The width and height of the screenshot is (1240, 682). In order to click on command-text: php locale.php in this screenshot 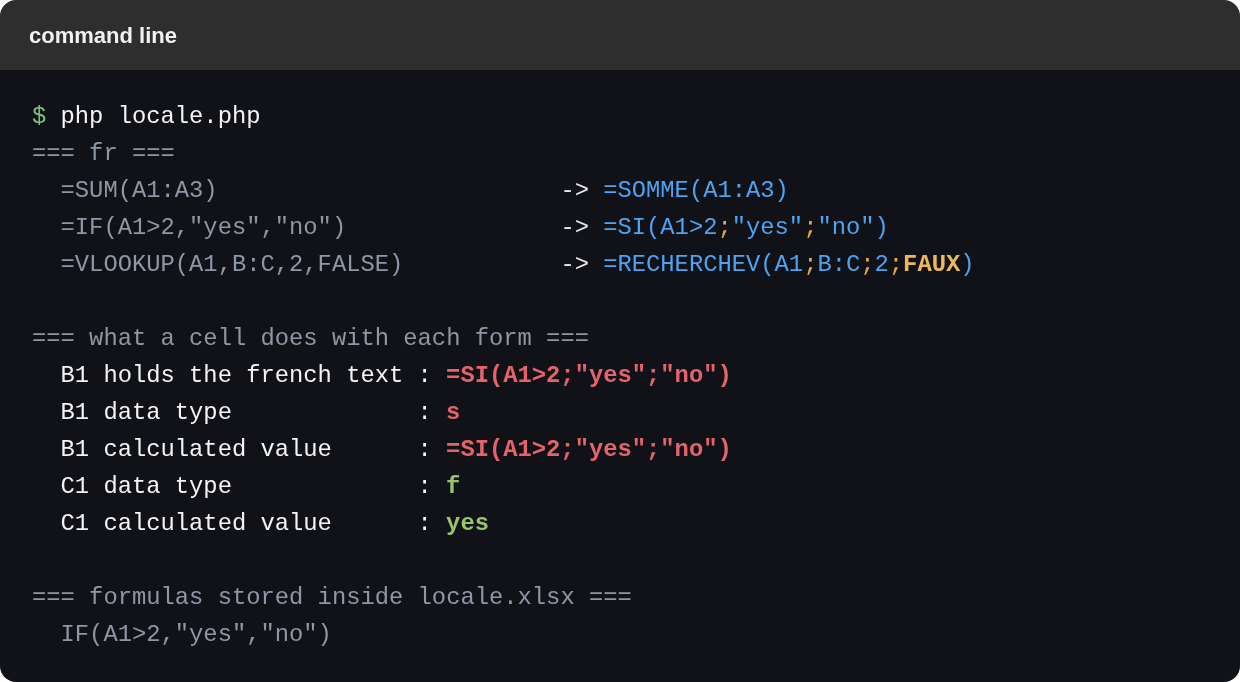, I will do `click(160, 117)`.